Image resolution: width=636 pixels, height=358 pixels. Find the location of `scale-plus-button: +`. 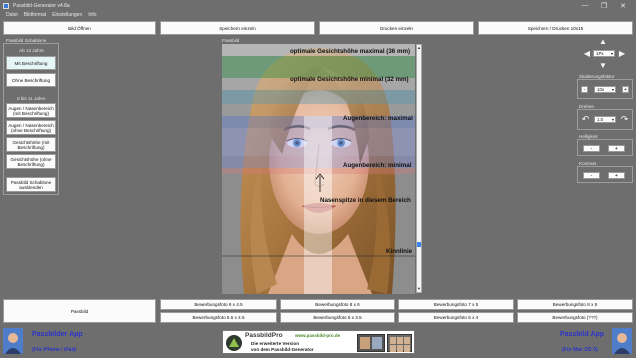

scale-plus-button: + is located at coordinates (625, 89).